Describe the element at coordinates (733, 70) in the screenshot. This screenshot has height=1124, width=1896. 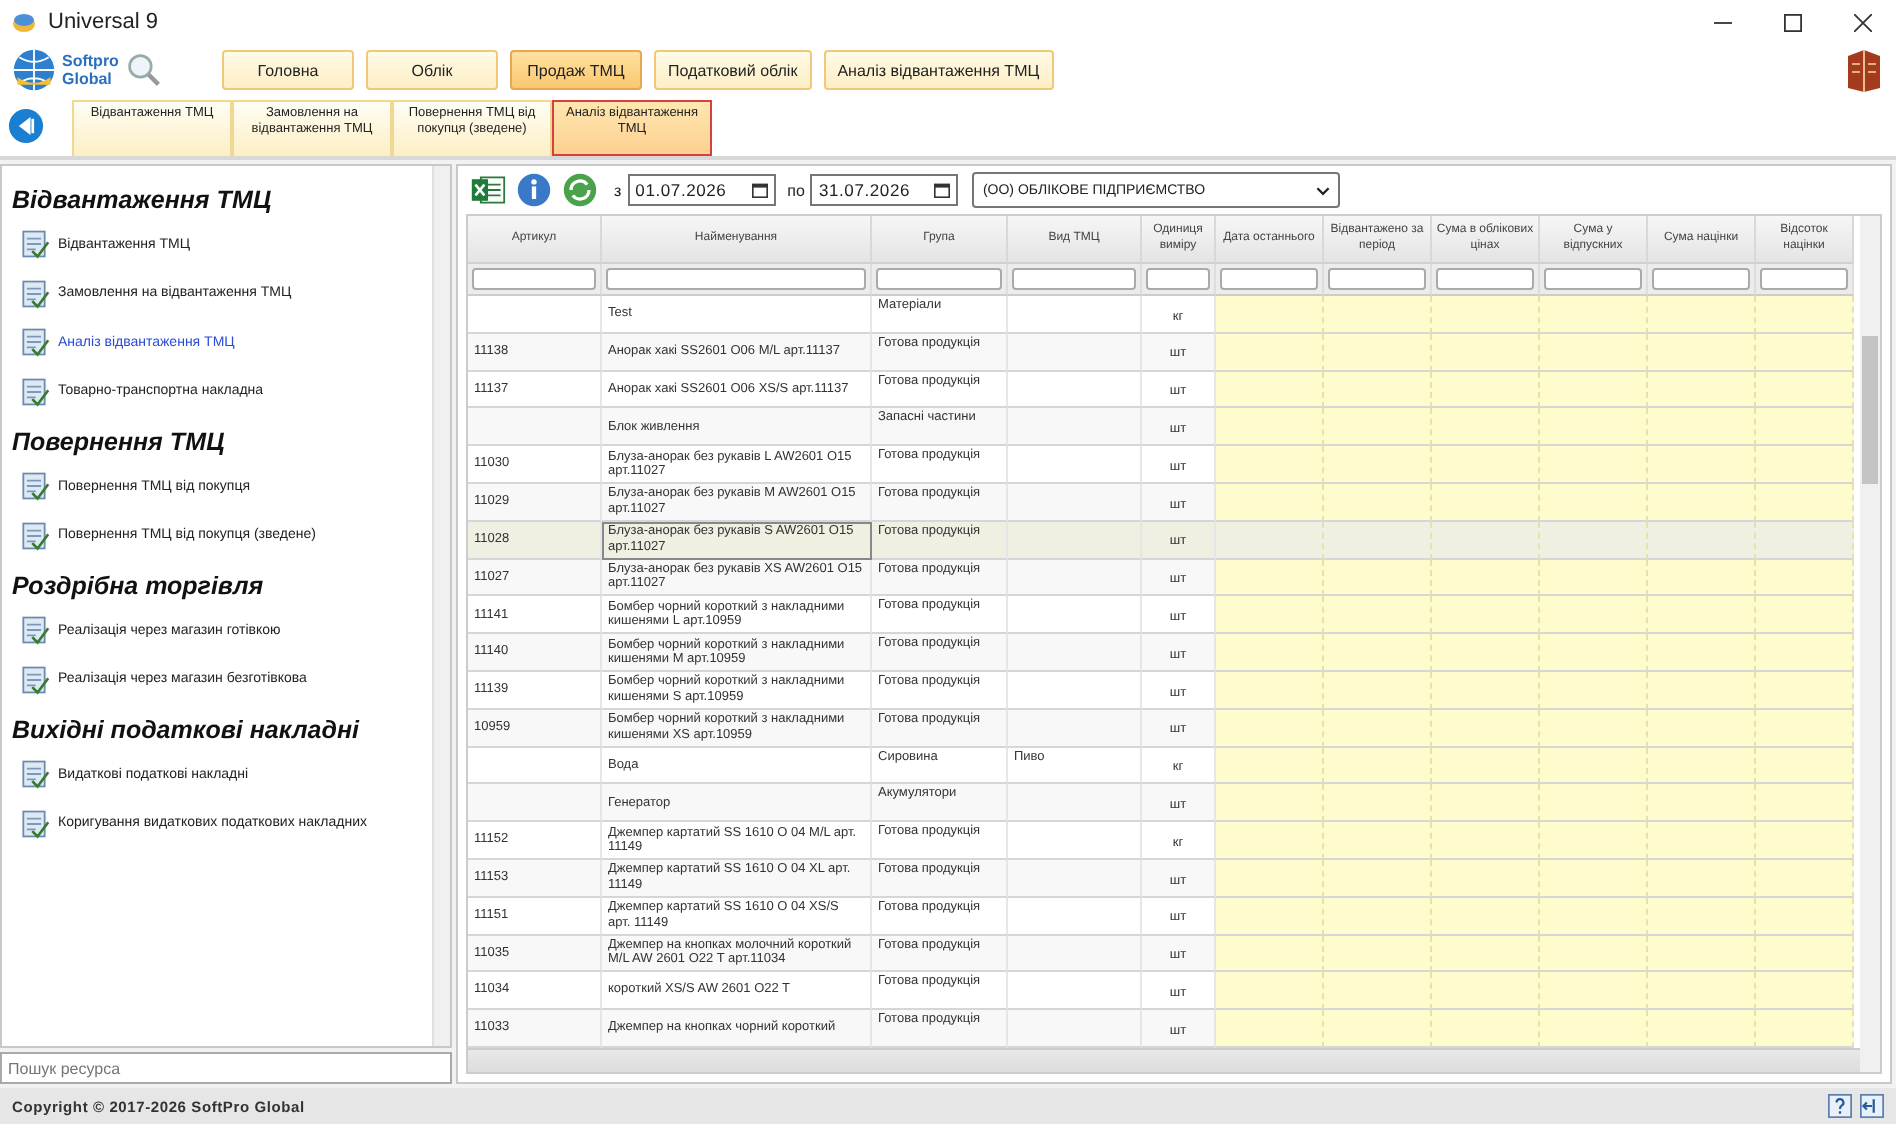
I see `nav-tab: Податковий облік` at that location.